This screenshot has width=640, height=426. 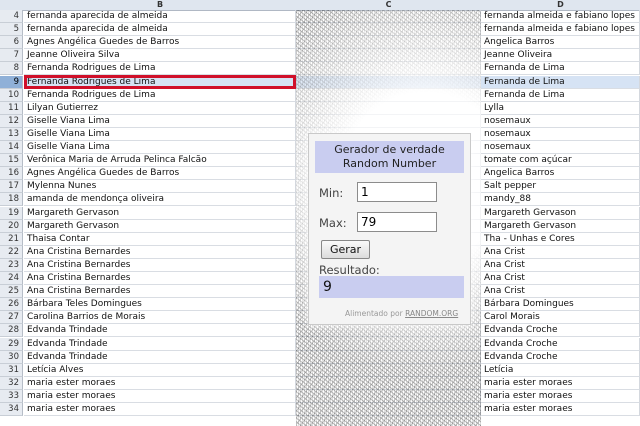 I want to click on cell-b: Agnes Angélica Guedes de Barros, so click(x=160, y=174).